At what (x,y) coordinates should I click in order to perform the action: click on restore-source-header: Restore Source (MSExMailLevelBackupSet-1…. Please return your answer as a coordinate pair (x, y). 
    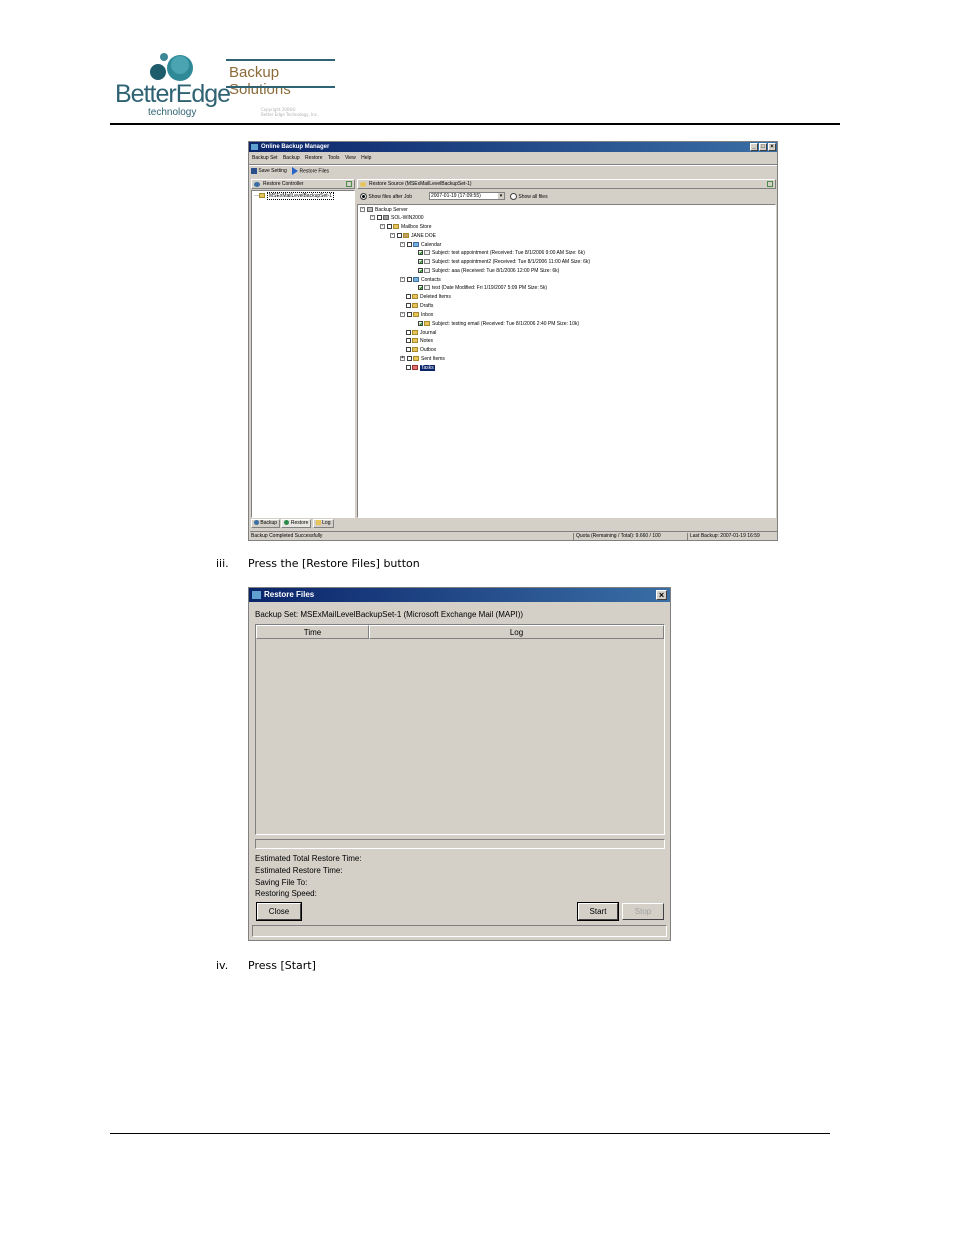
    Looking at the image, I should click on (566, 184).